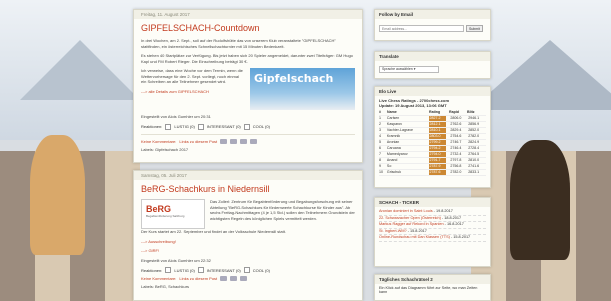 This screenshot has width=611, height=301. What do you see at coordinates (437, 124) in the screenshot?
I see `player-rating: 2812.1` at bounding box center [437, 124].